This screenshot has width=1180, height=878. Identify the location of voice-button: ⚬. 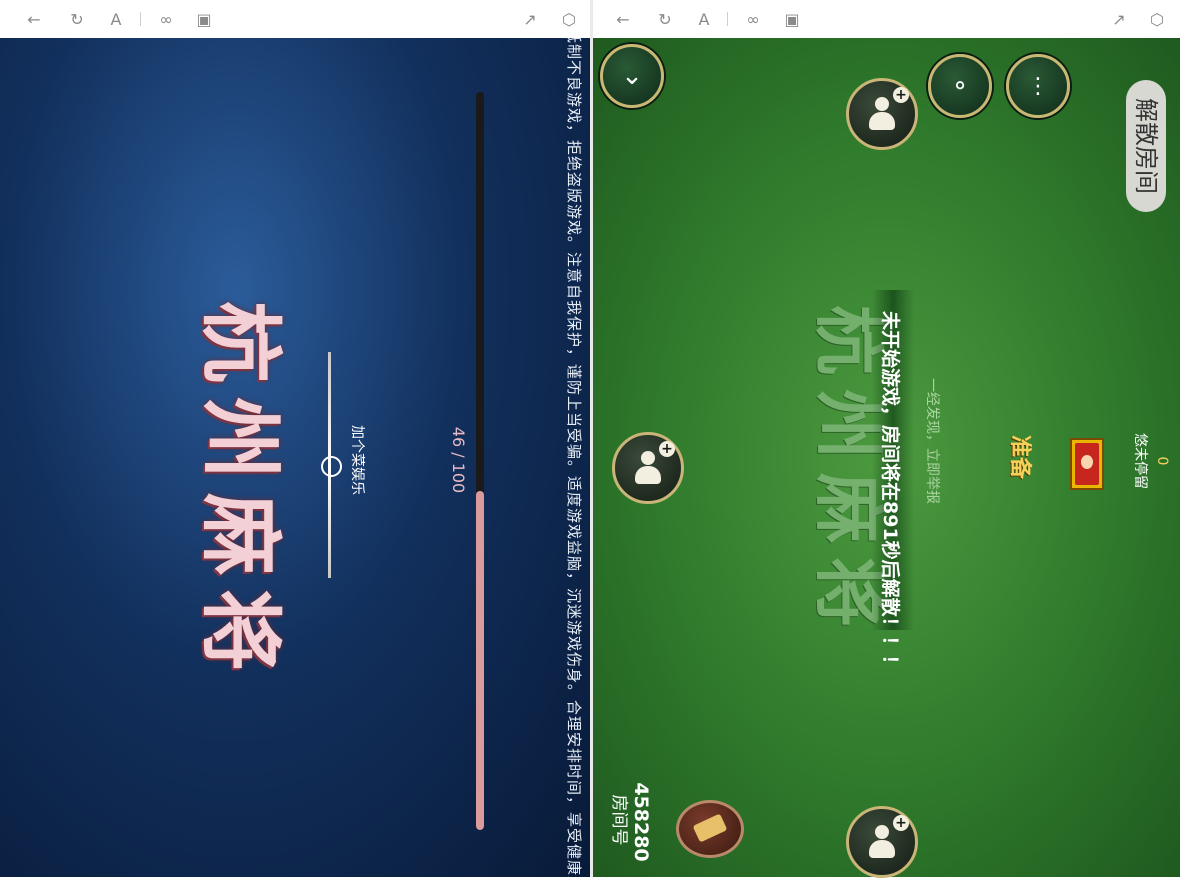
(960, 86).